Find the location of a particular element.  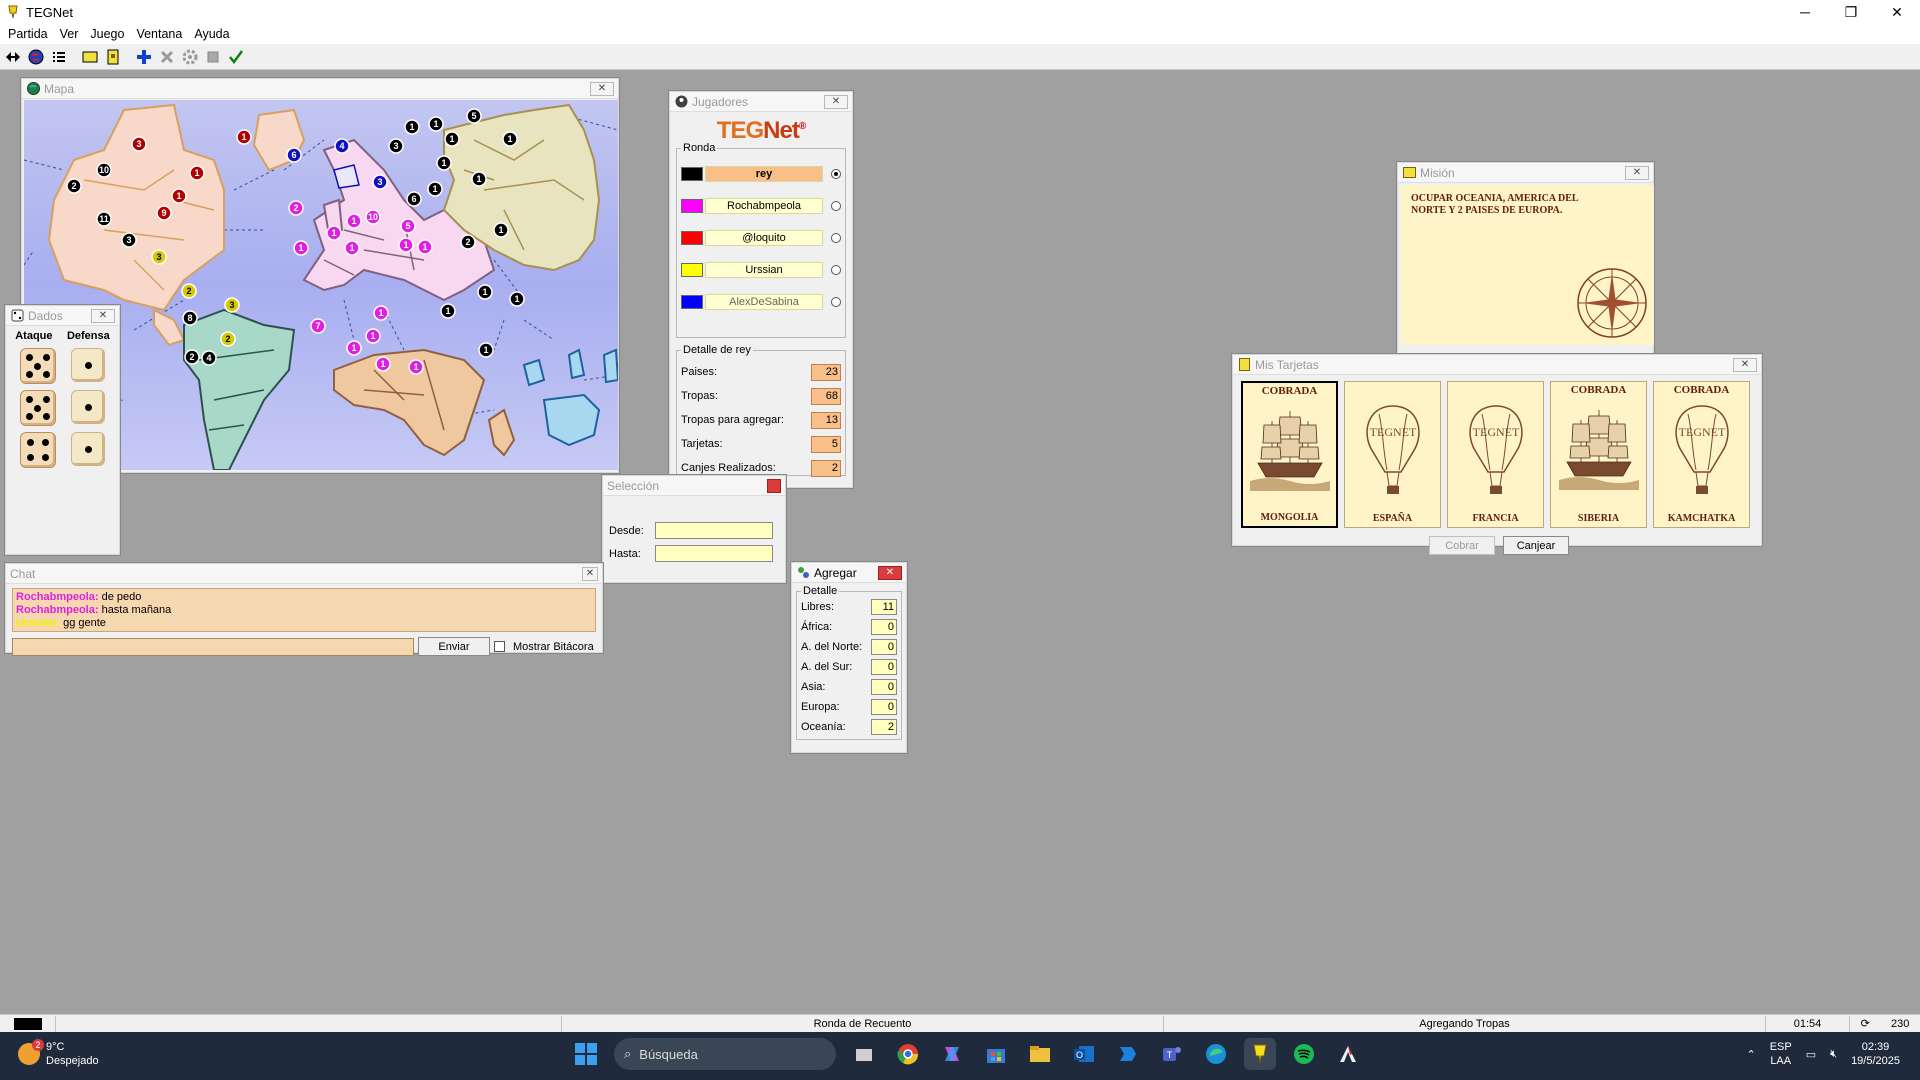

country-card: COBRADA MONGOLIA is located at coordinates (1289, 454).